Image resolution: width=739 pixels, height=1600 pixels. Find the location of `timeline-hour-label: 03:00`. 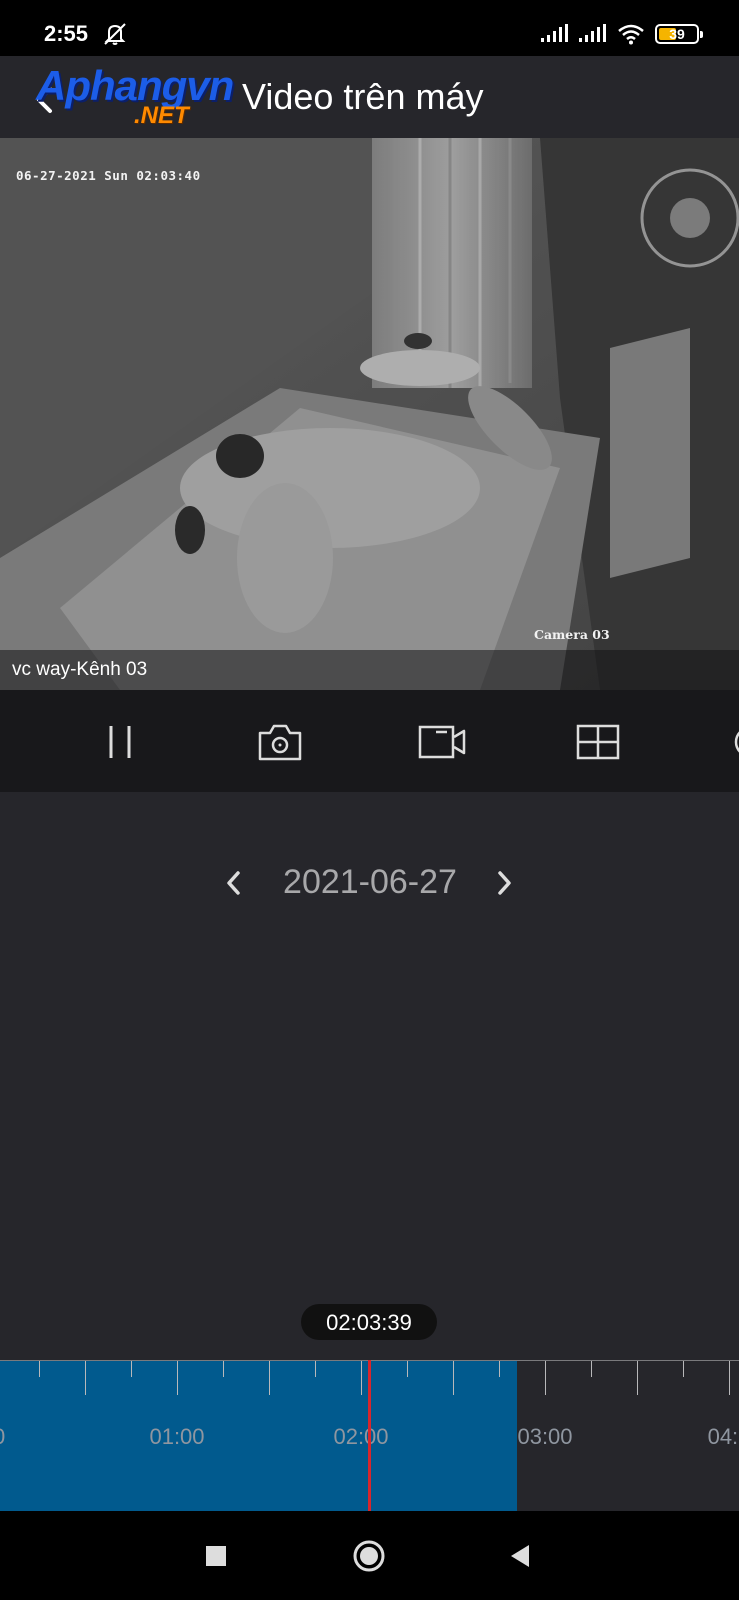

timeline-hour-label: 03:00 is located at coordinates (545, 1436).